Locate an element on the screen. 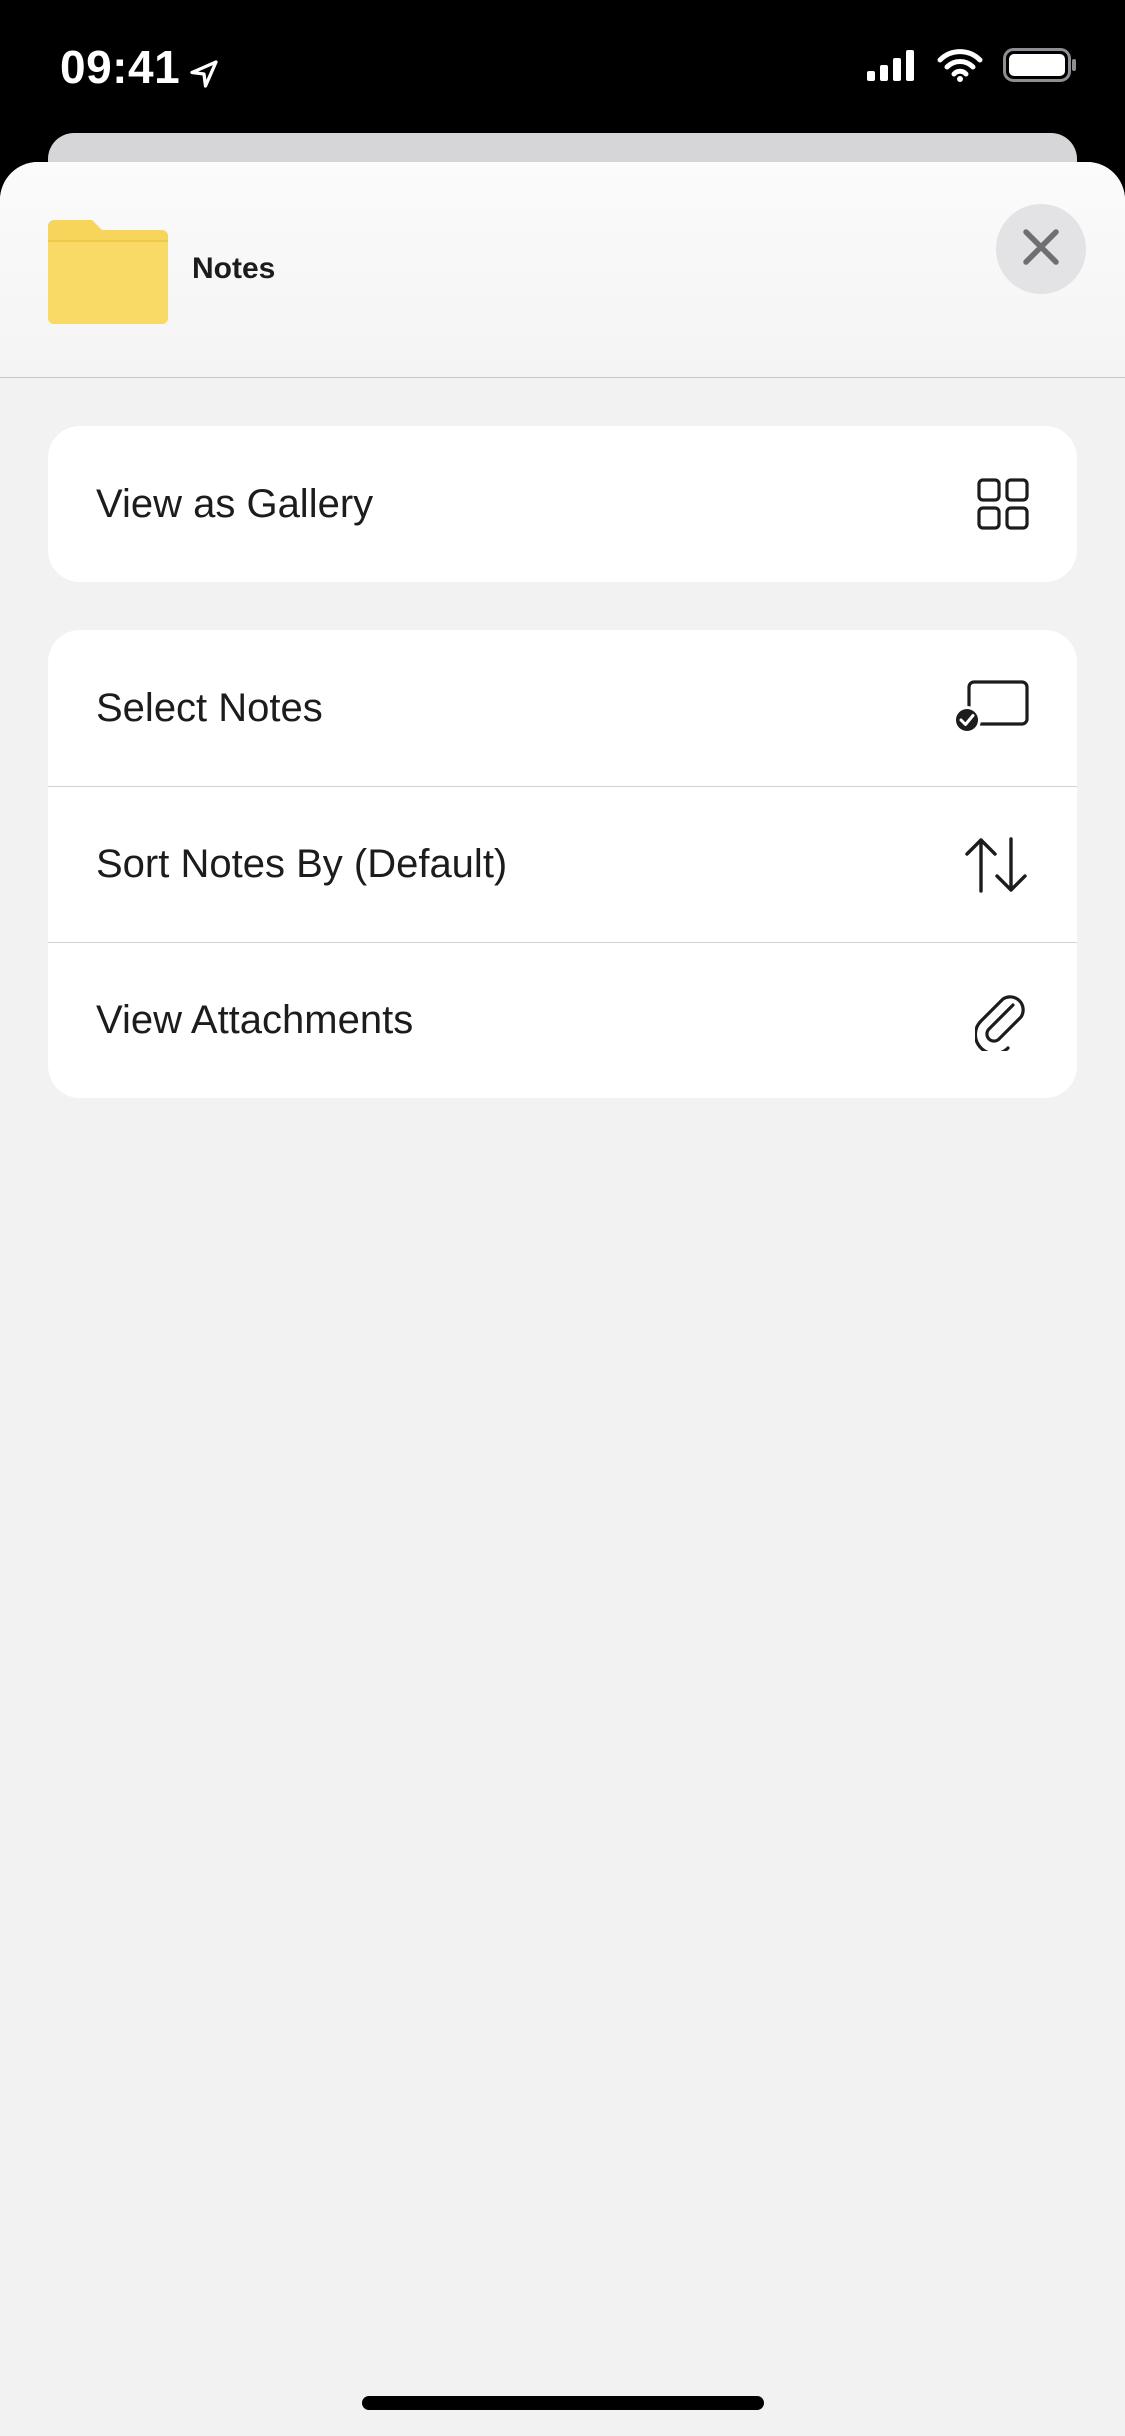 The image size is (1125, 2436). select-notes-item: Select Notes is located at coordinates (562, 708).